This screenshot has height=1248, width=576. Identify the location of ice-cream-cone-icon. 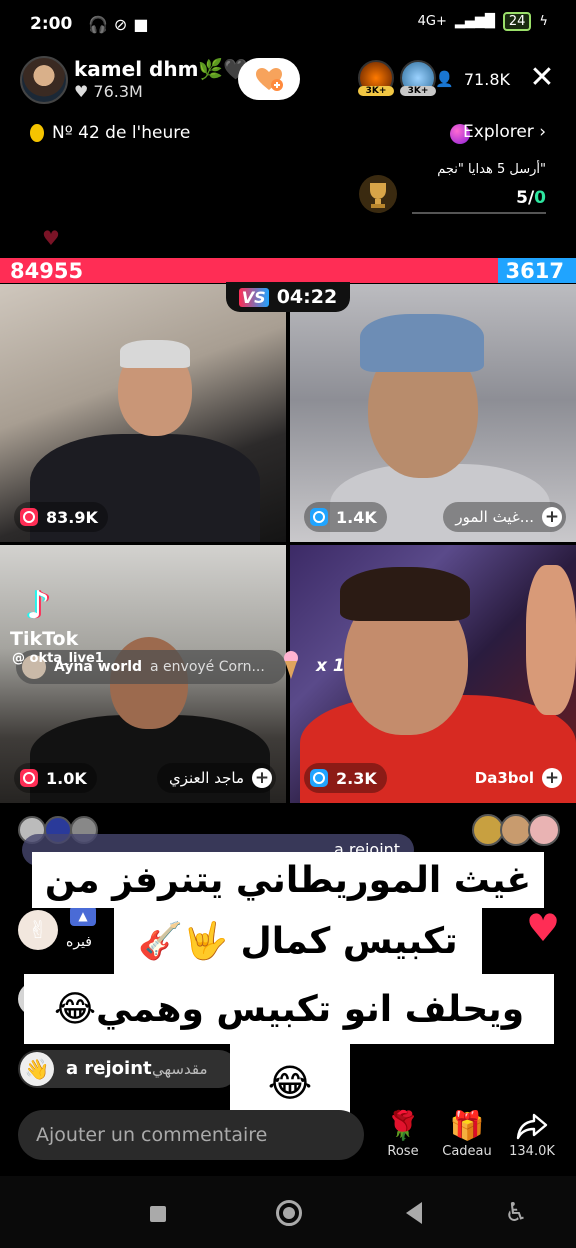
(291, 665).